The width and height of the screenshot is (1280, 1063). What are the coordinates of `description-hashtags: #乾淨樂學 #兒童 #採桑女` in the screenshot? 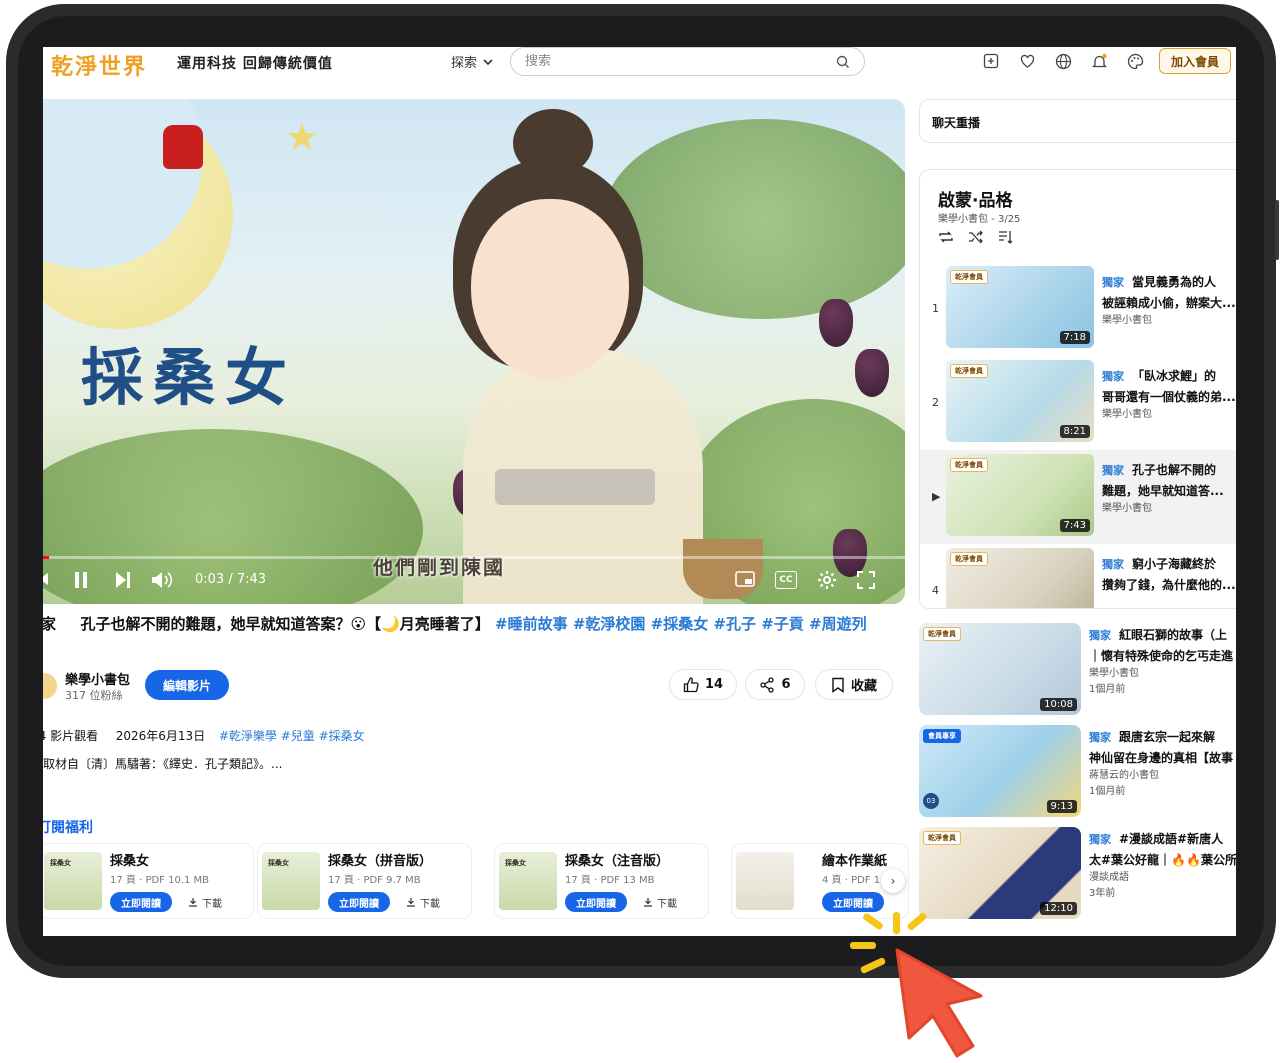 It's located at (292, 736).